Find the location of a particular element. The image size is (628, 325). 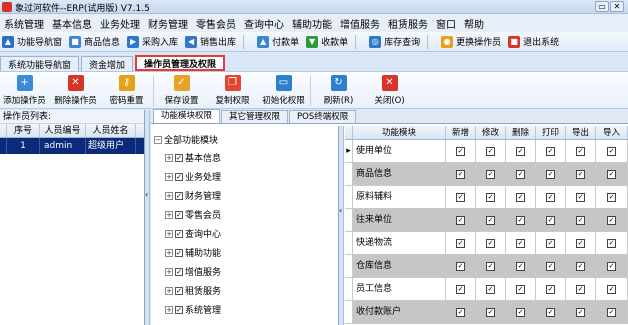

column-edit: 修改 is located at coordinates (491, 132).